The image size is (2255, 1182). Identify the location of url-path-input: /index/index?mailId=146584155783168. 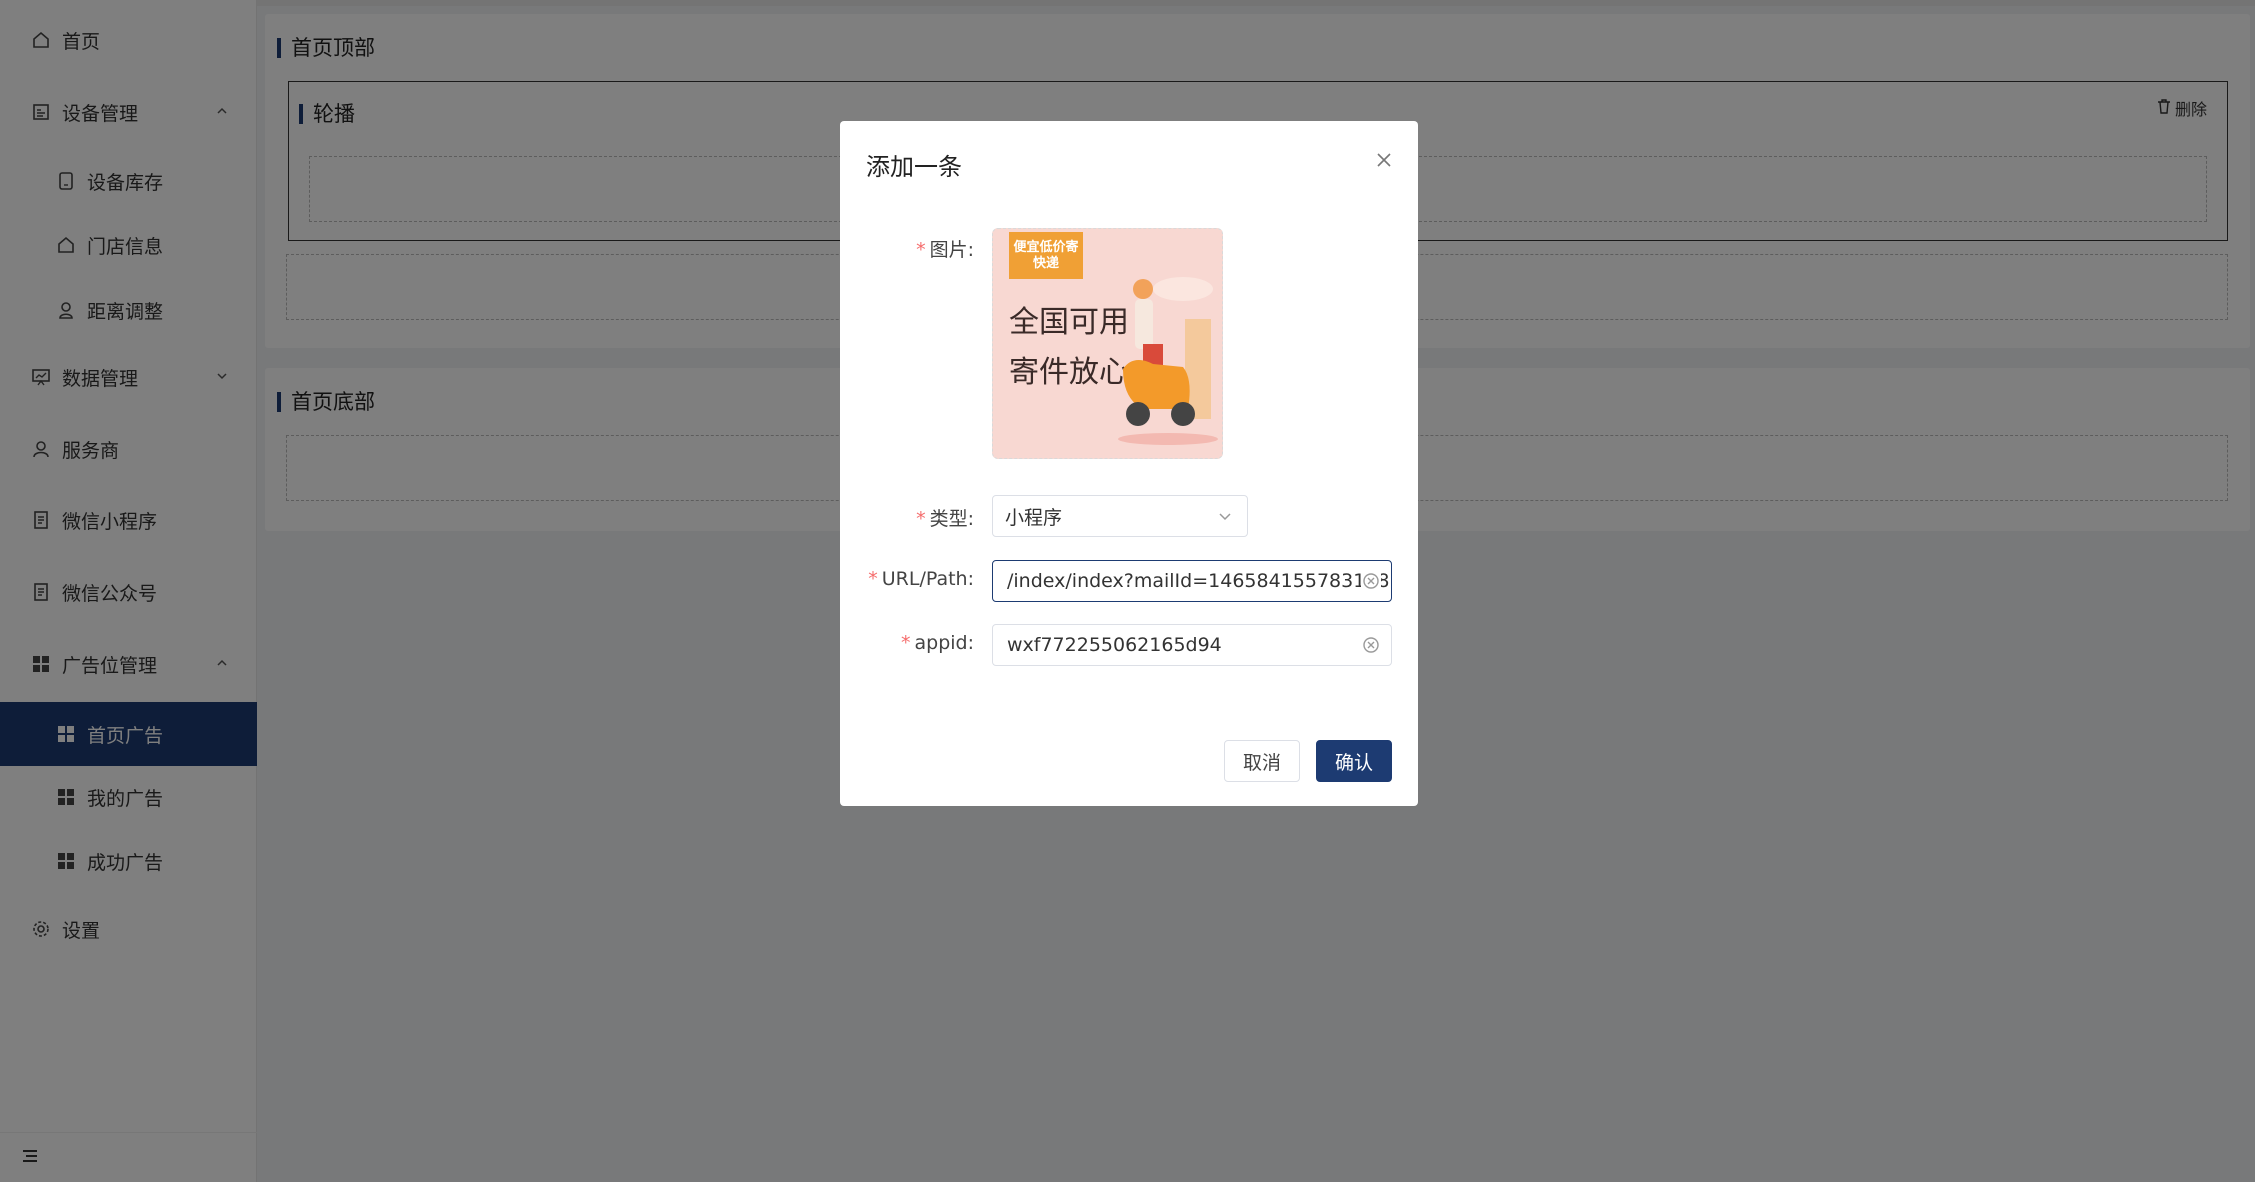
(1192, 581).